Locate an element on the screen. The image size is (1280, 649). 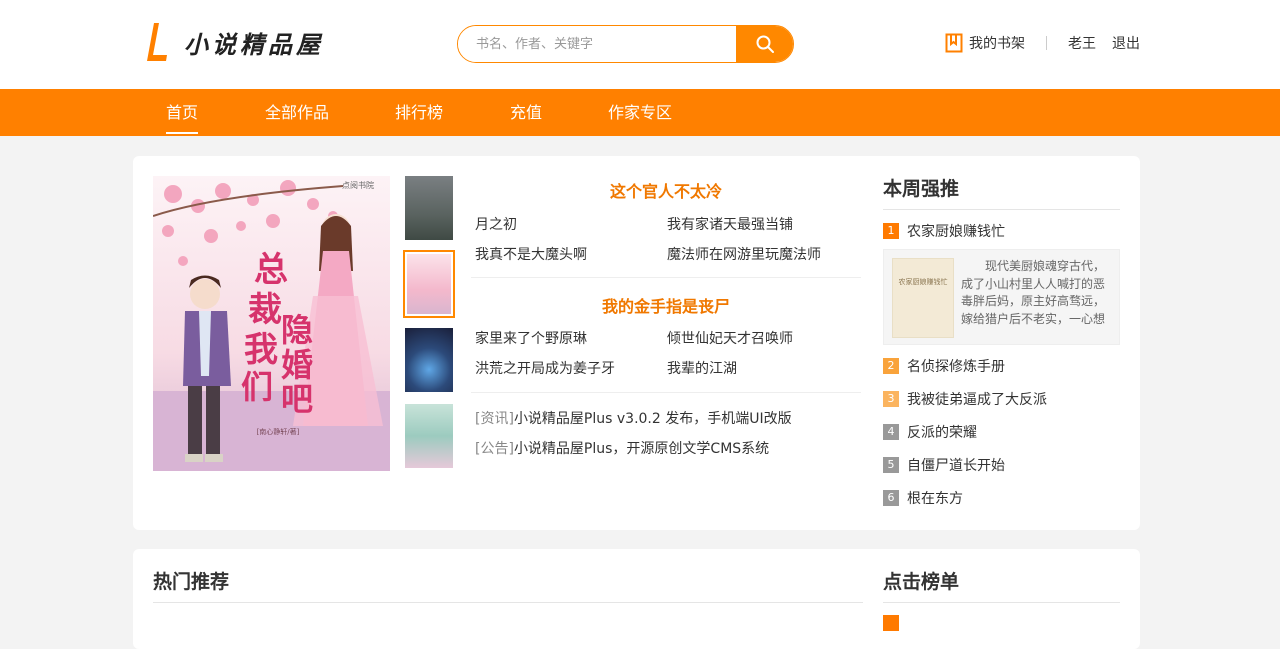
group2-title: 我的金手指是丧尸 is located at coordinates (666, 305).